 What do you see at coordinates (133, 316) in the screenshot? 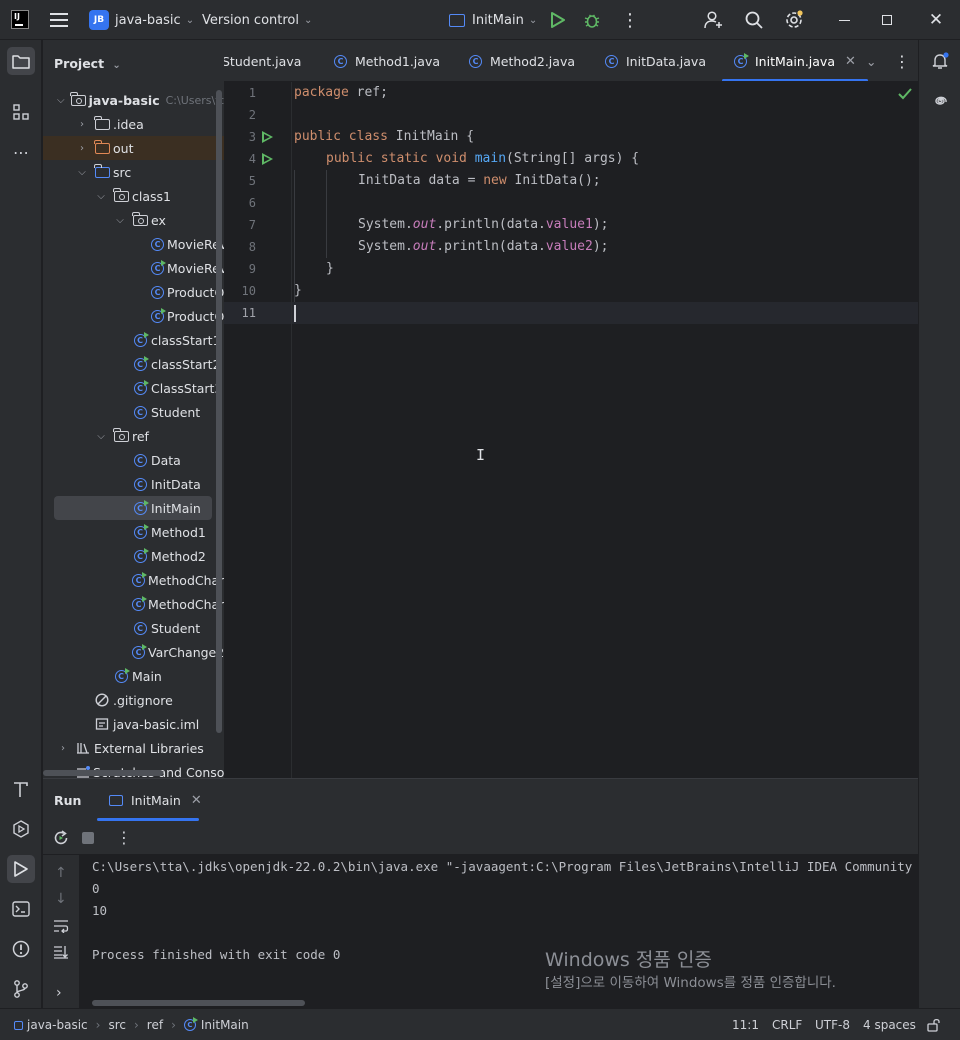
I see `tree-item-class: C ProductOrder` at bounding box center [133, 316].